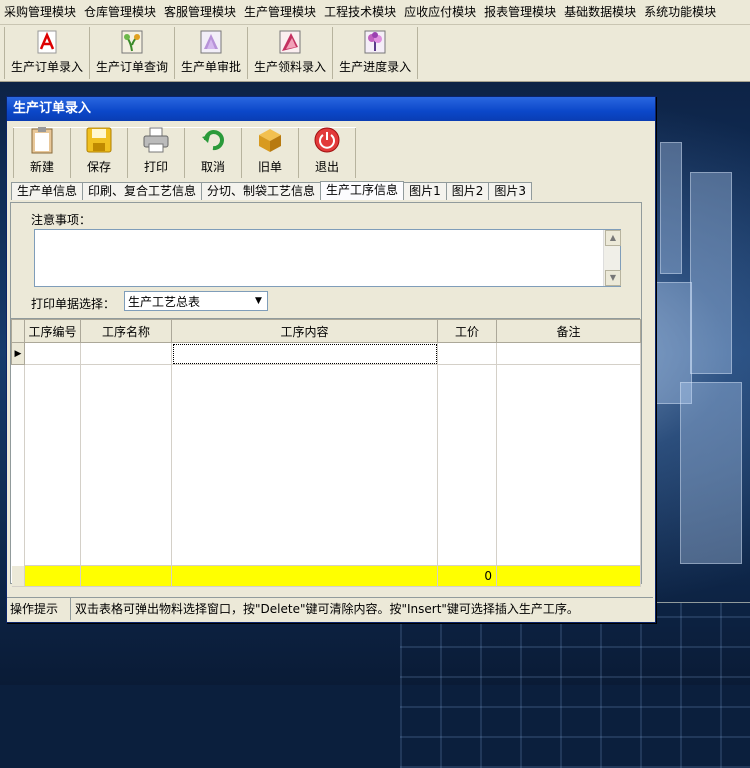 This screenshot has width=750, height=768. What do you see at coordinates (47, 191) in the screenshot?
I see `tab-order-info: 生产单信息` at bounding box center [47, 191].